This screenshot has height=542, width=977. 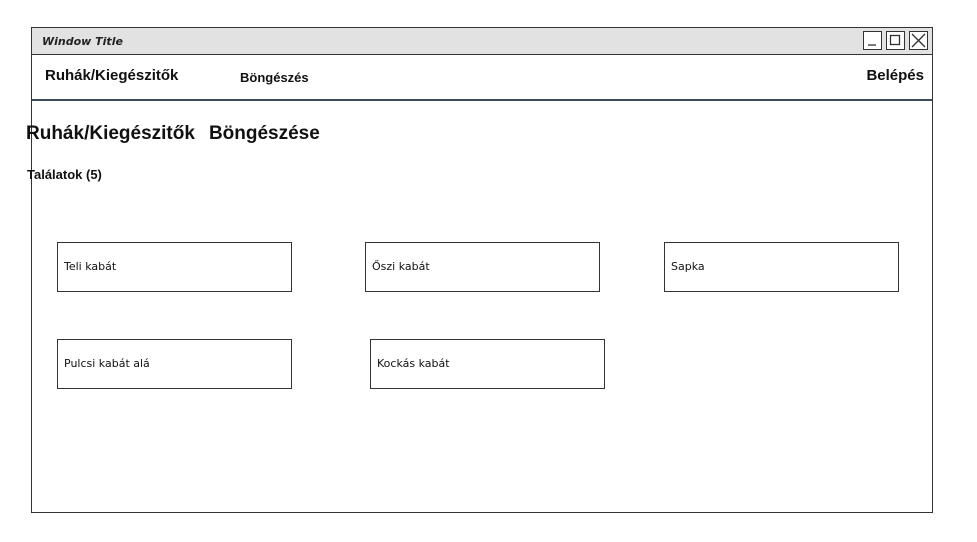 I want to click on page-title-action: Böngészése, so click(x=264, y=133).